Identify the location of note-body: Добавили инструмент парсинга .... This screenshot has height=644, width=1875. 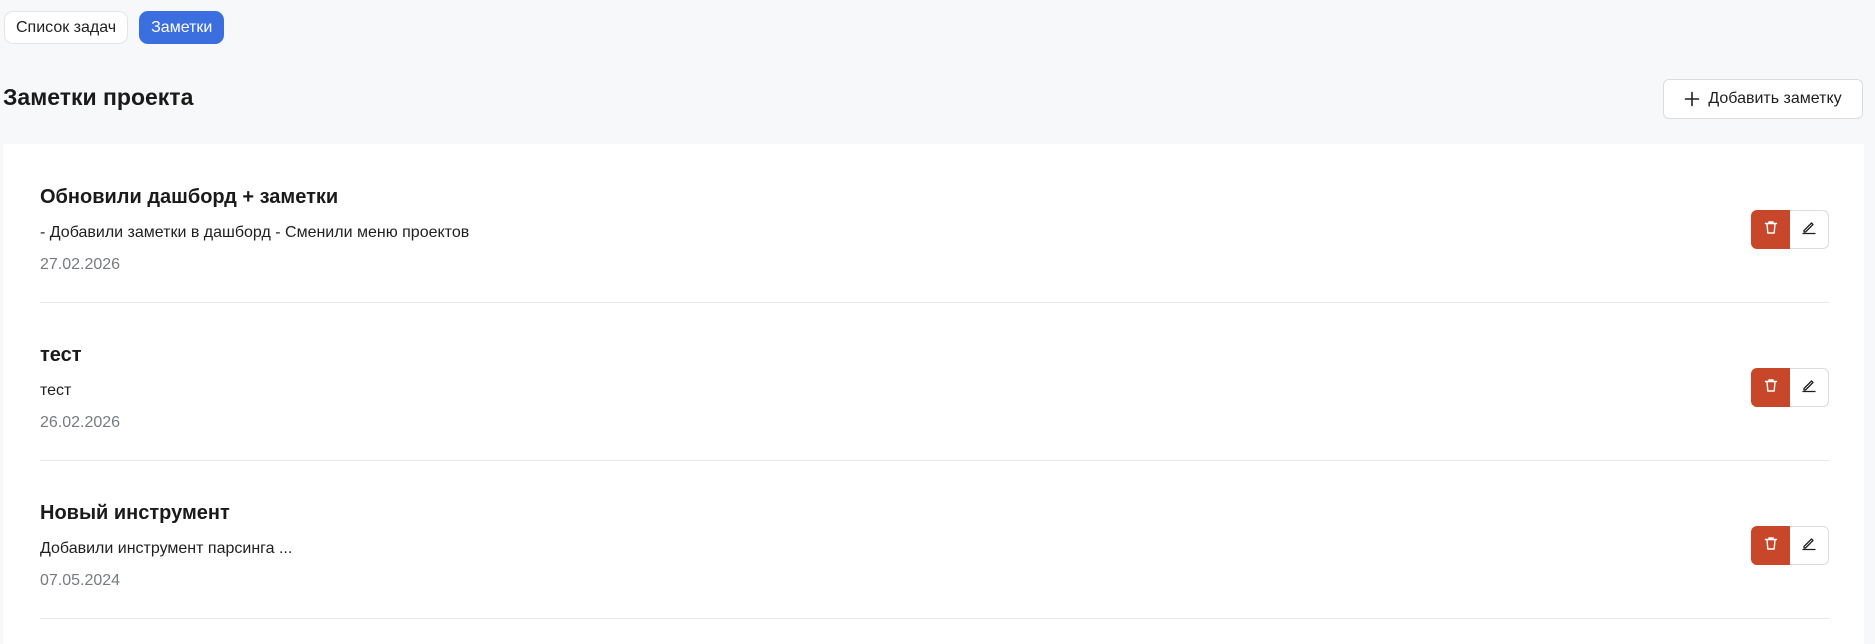
(166, 548).